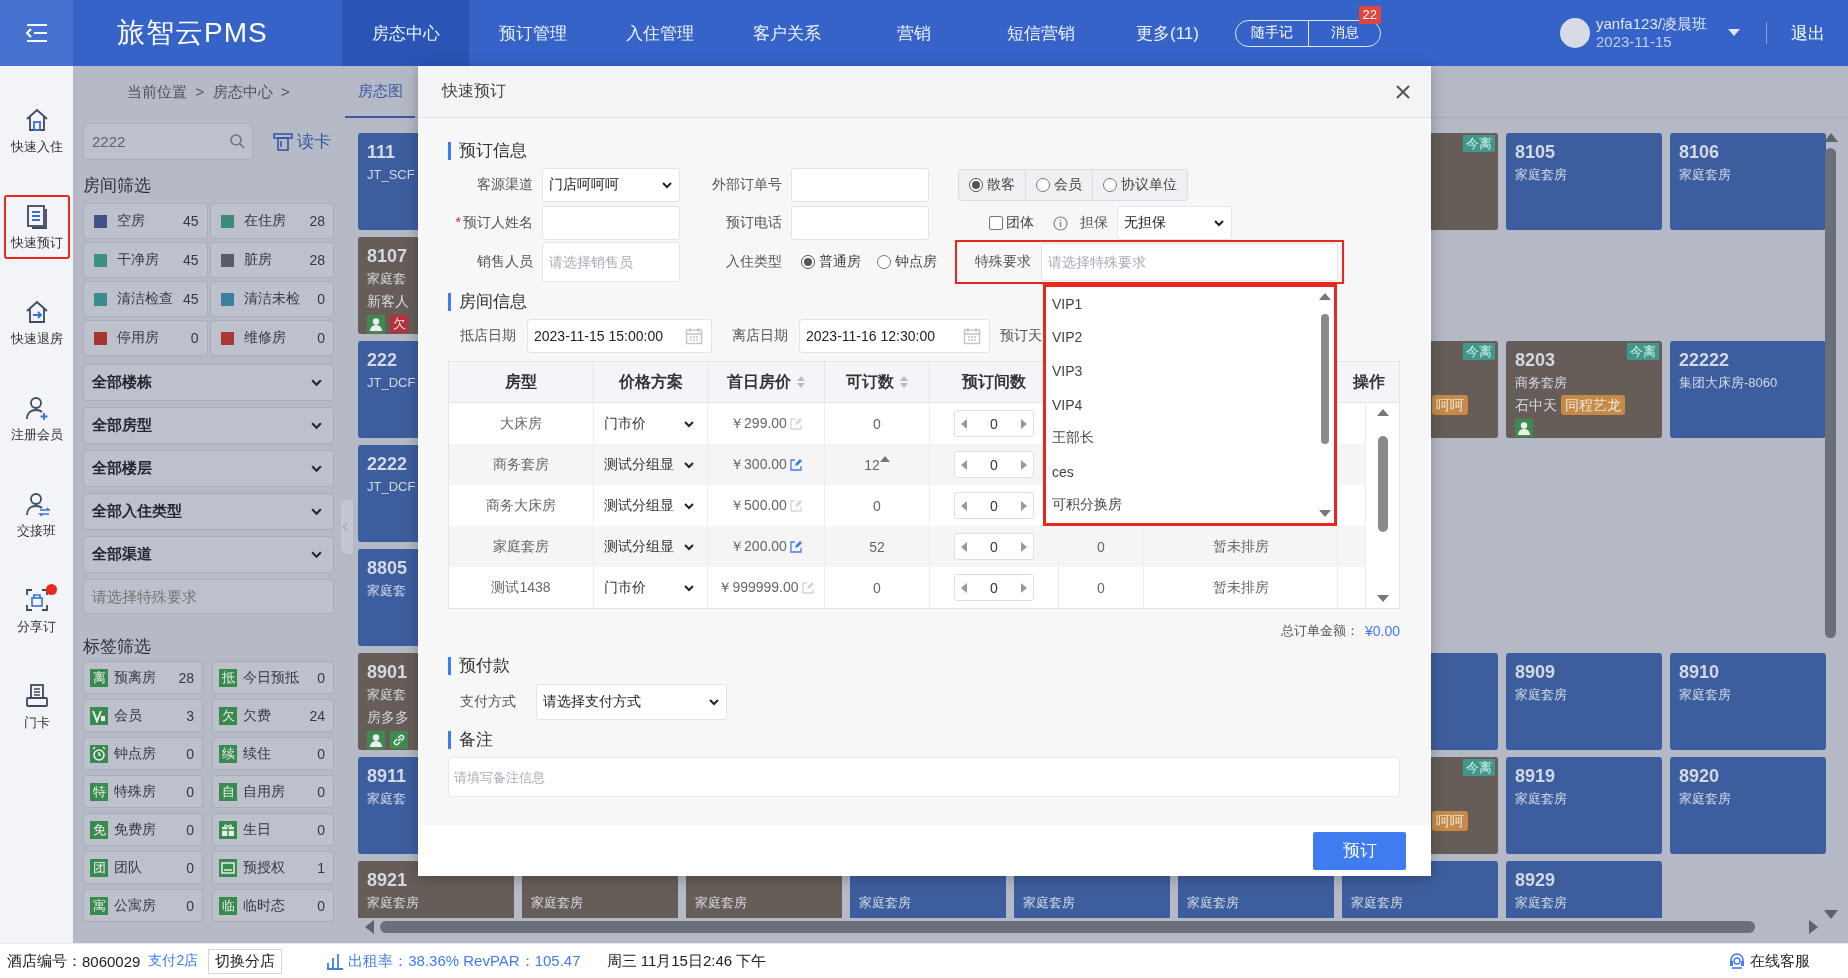 This screenshot has width=1848, height=978. I want to click on status-filter: 脏房 28, so click(271, 260).